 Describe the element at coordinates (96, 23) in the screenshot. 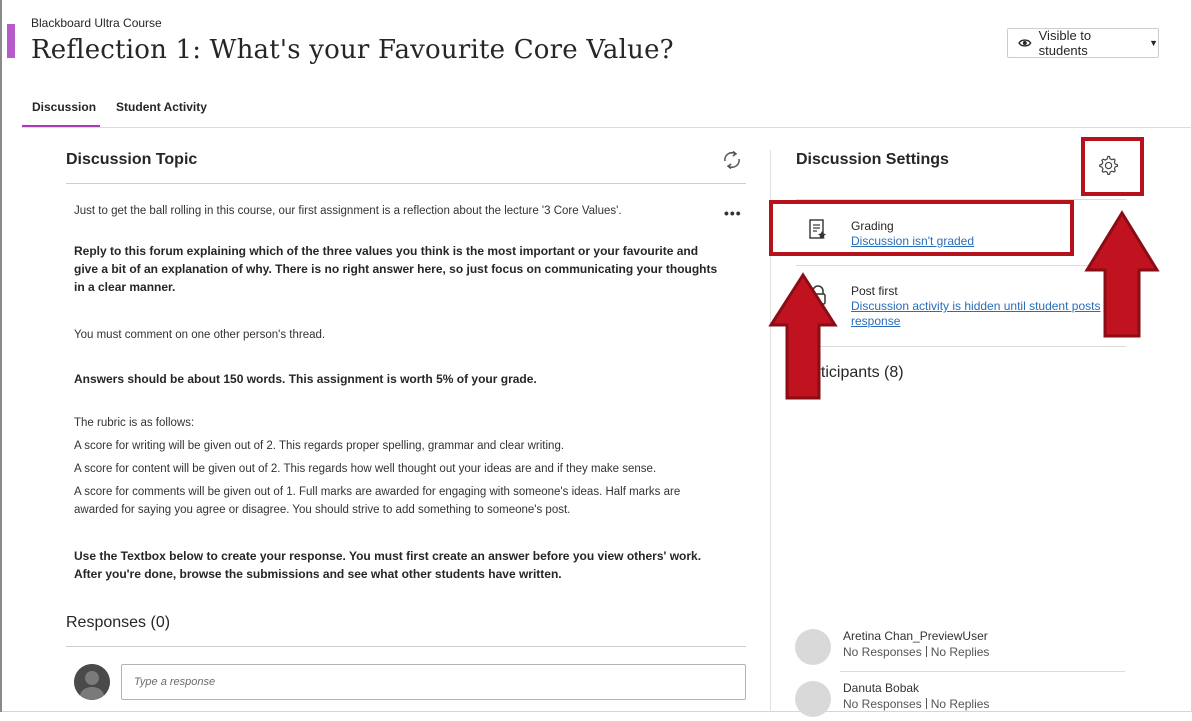

I see `course-name: Blackboard Ultra Course` at that location.